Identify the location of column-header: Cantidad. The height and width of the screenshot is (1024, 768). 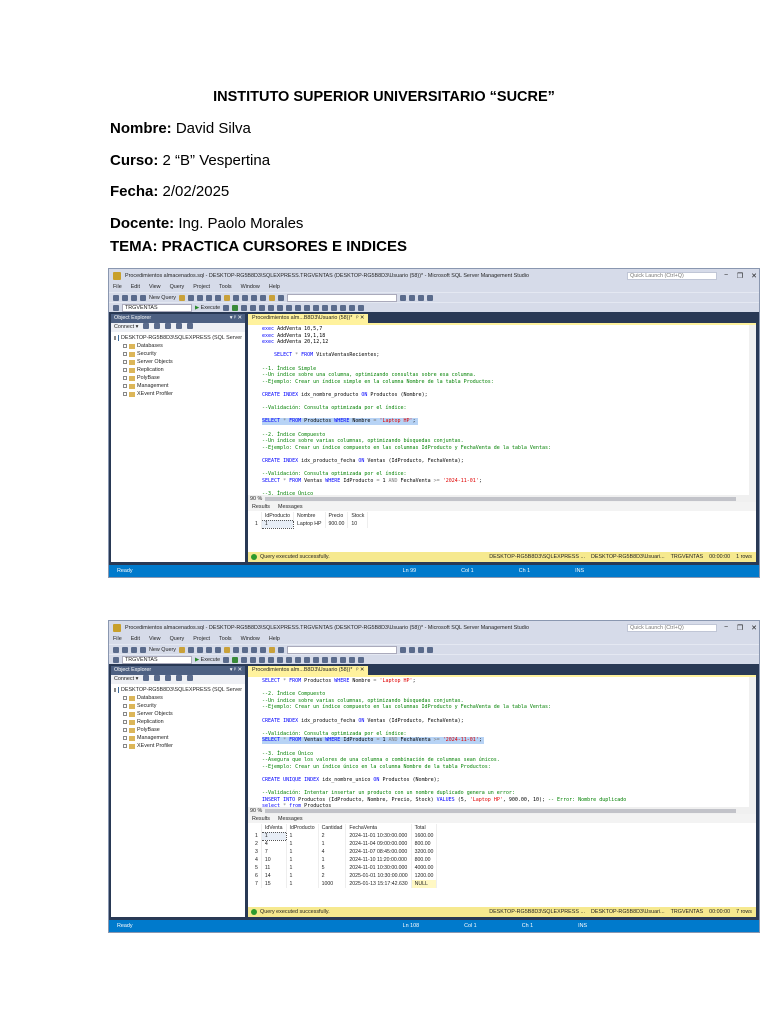
(332, 828).